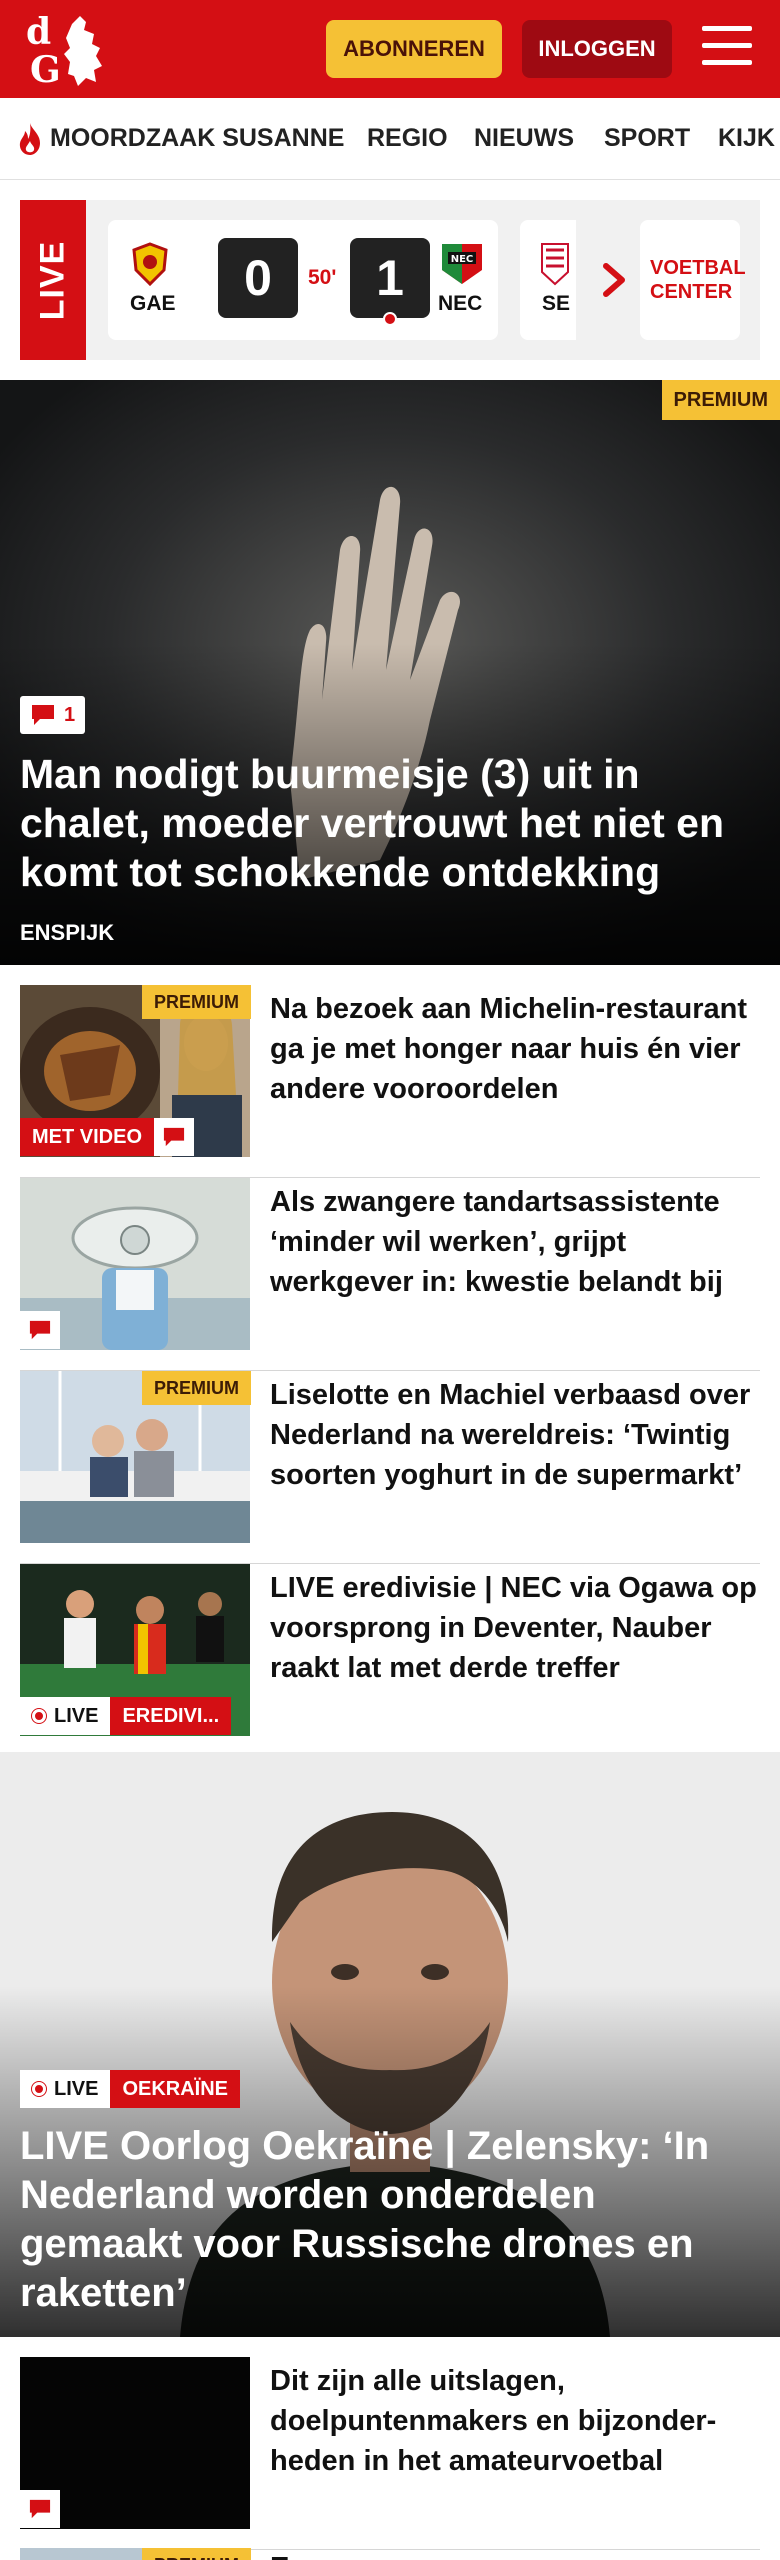 The height and width of the screenshot is (2560, 780). What do you see at coordinates (462, 259) in the screenshot?
I see `svg-text: NEC` at bounding box center [462, 259].